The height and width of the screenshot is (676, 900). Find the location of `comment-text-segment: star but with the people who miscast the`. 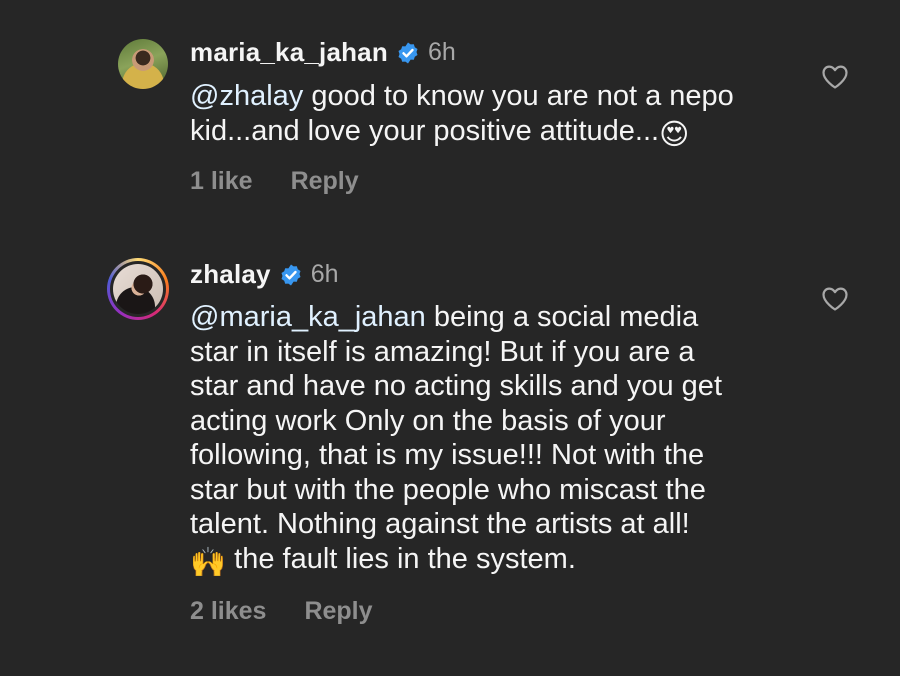

comment-text-segment: star but with the people who miscast the is located at coordinates (448, 489).